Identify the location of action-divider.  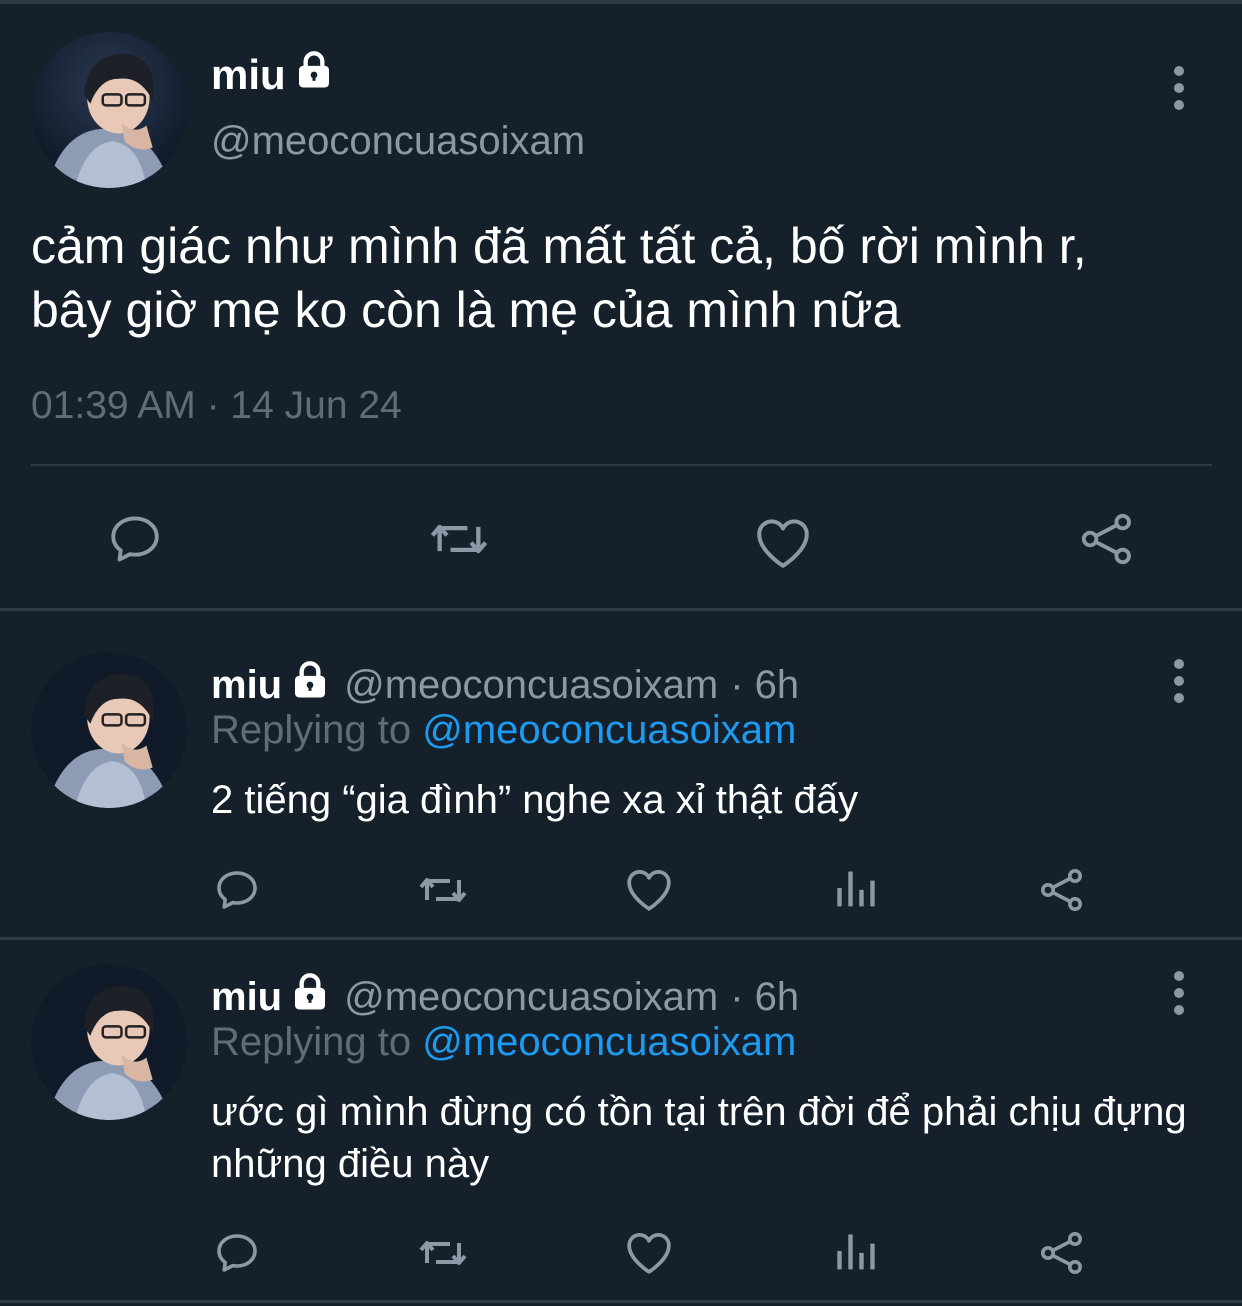
(621, 465).